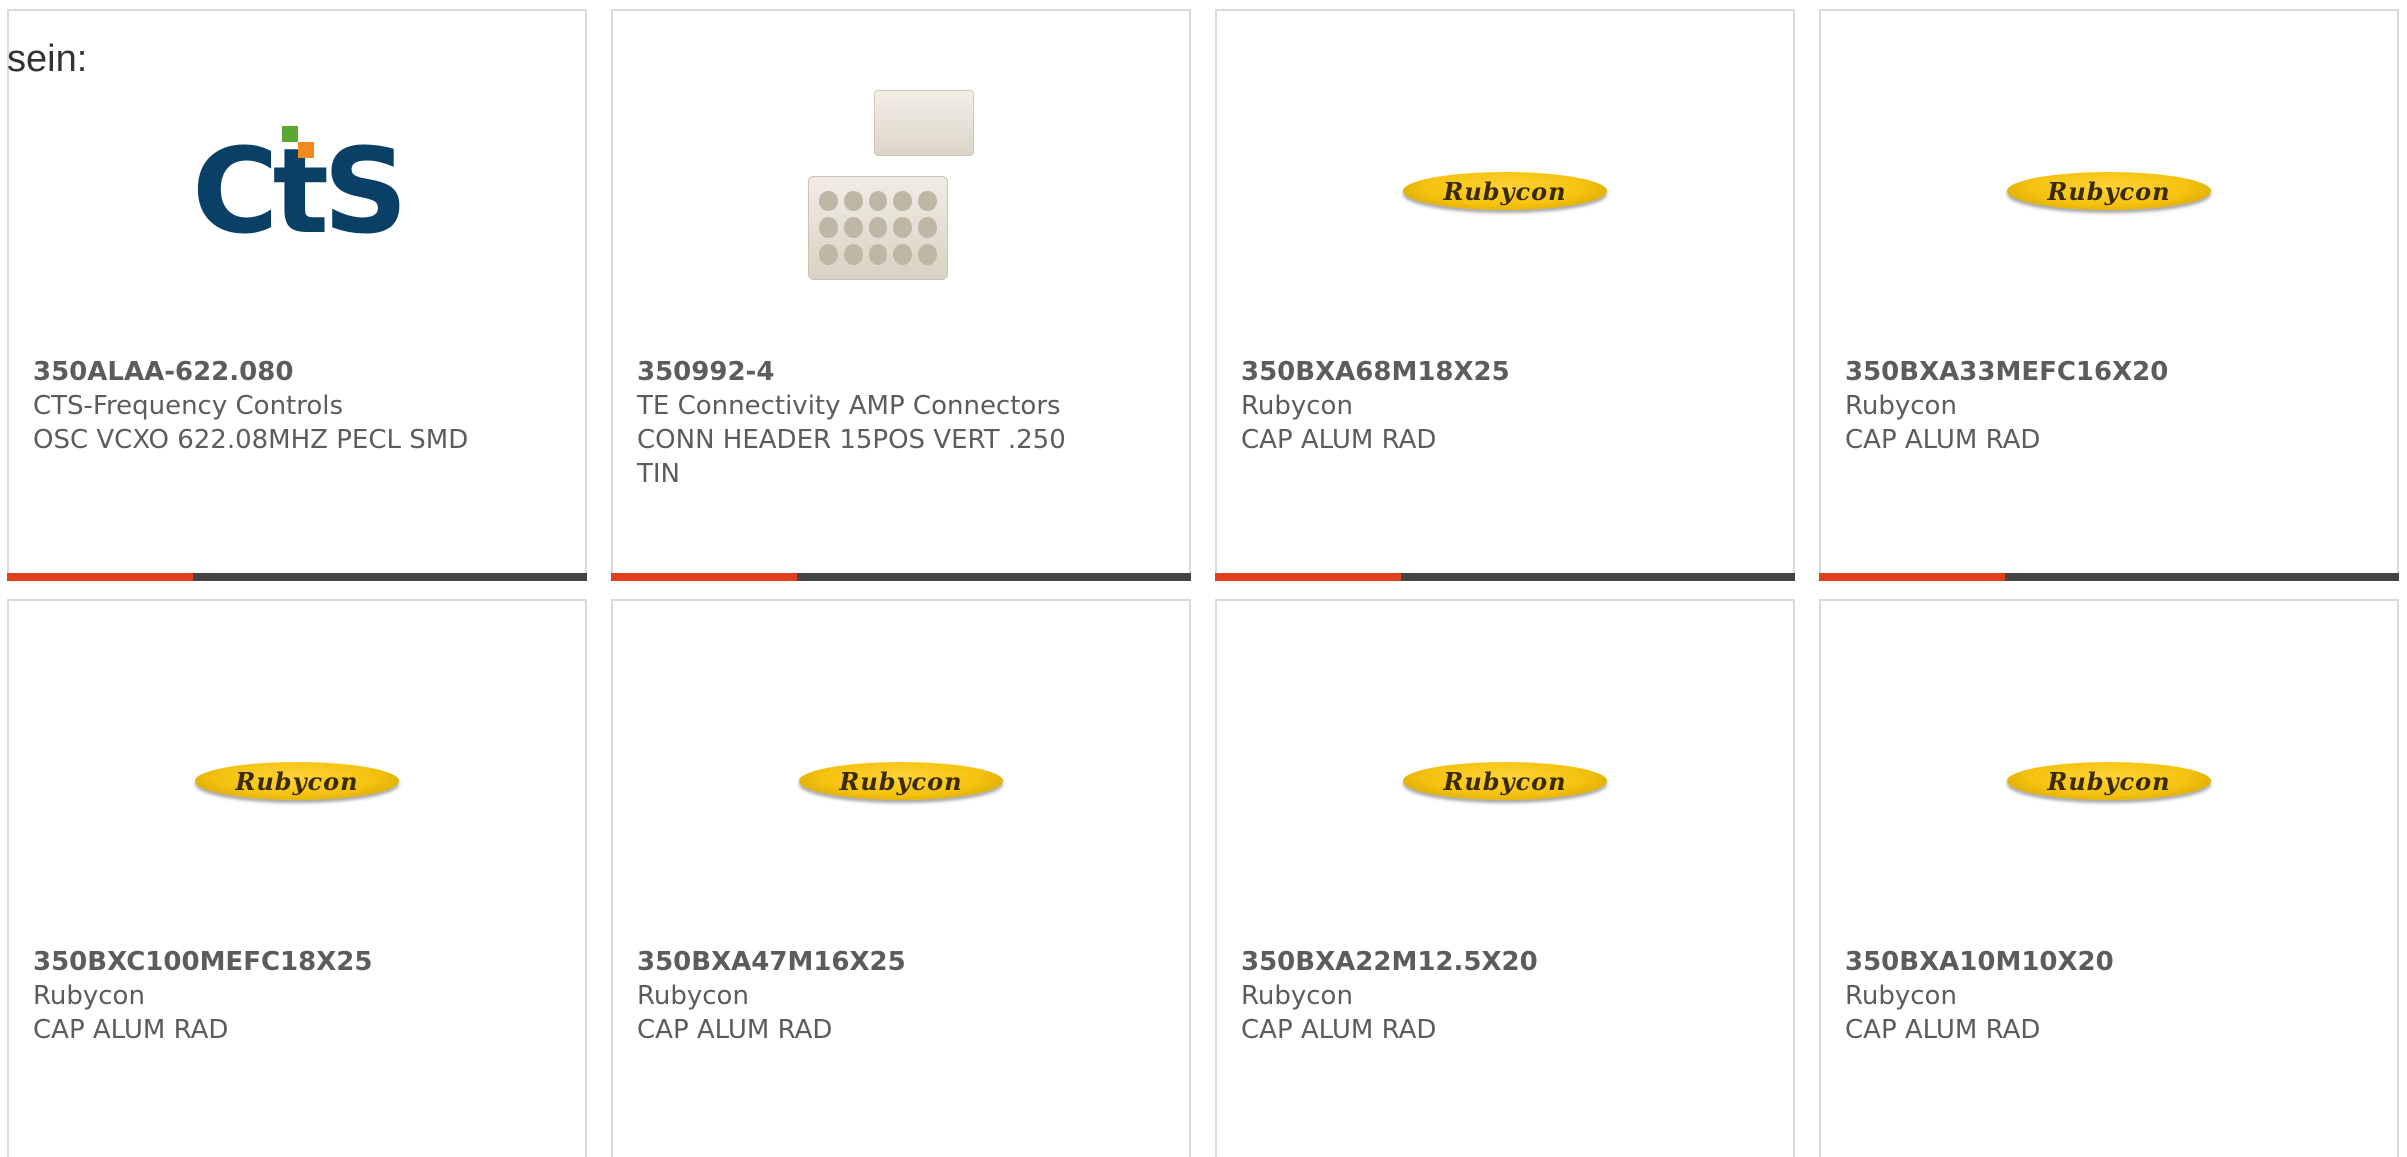  I want to click on manufacturer: CTS-Frequency Controls, so click(188, 406).